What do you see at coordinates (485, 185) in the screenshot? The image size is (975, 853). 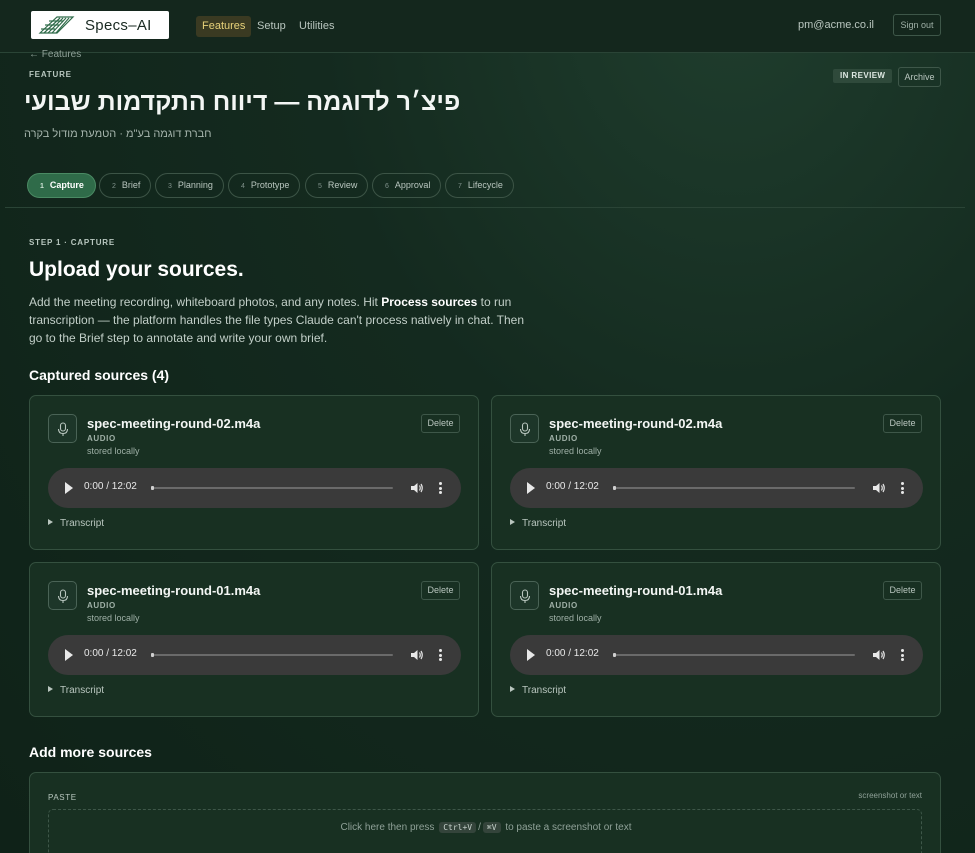 I see `step-label: Lifecycle` at bounding box center [485, 185].